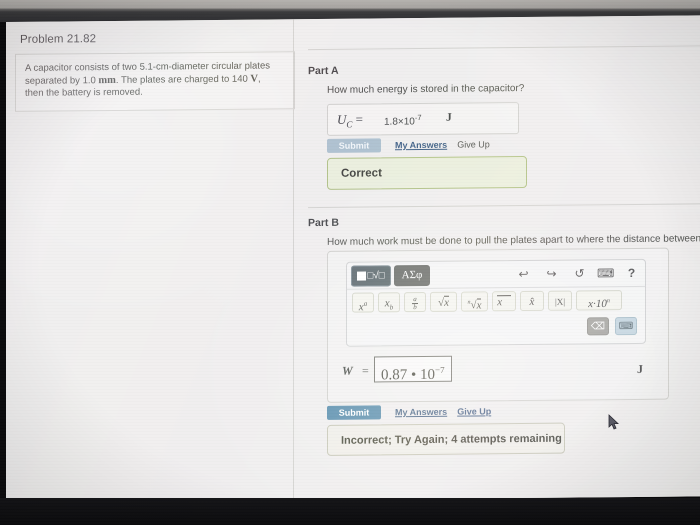 Image resolution: width=700 pixels, height=525 pixels. I want to click on math-button-subscript: xb, so click(389, 302).